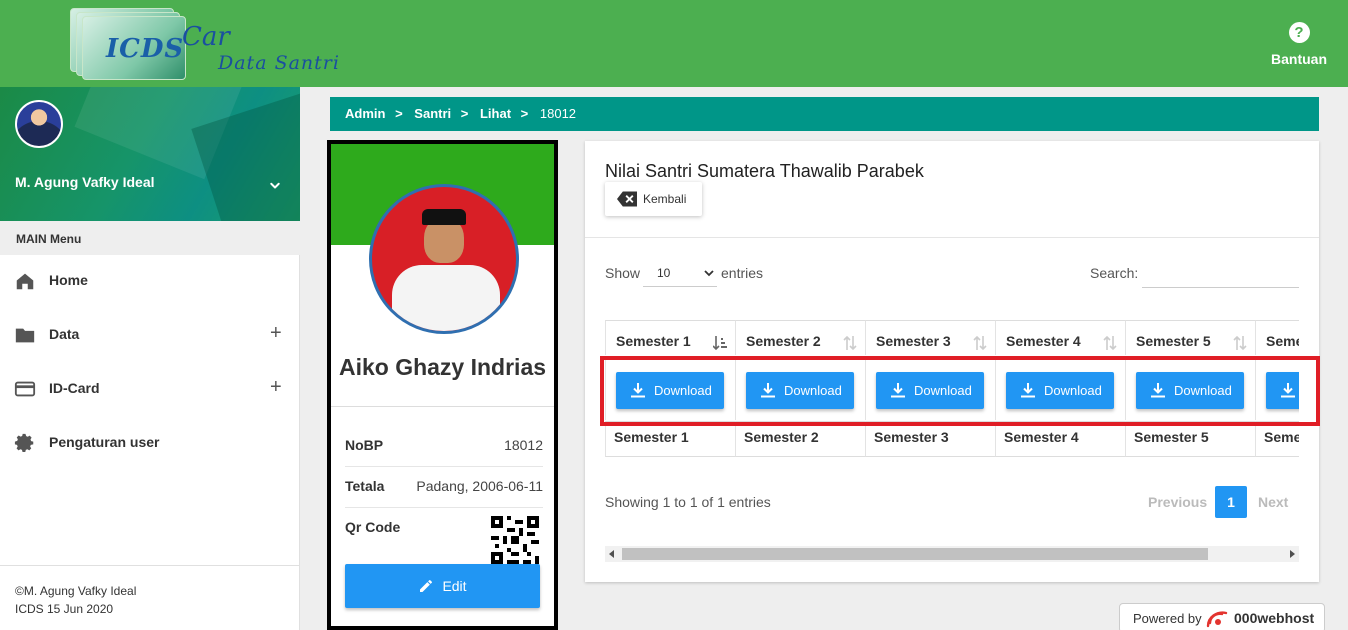 The height and width of the screenshot is (630, 1348). I want to click on breadcrumb-lihat: Lihat, so click(495, 113).